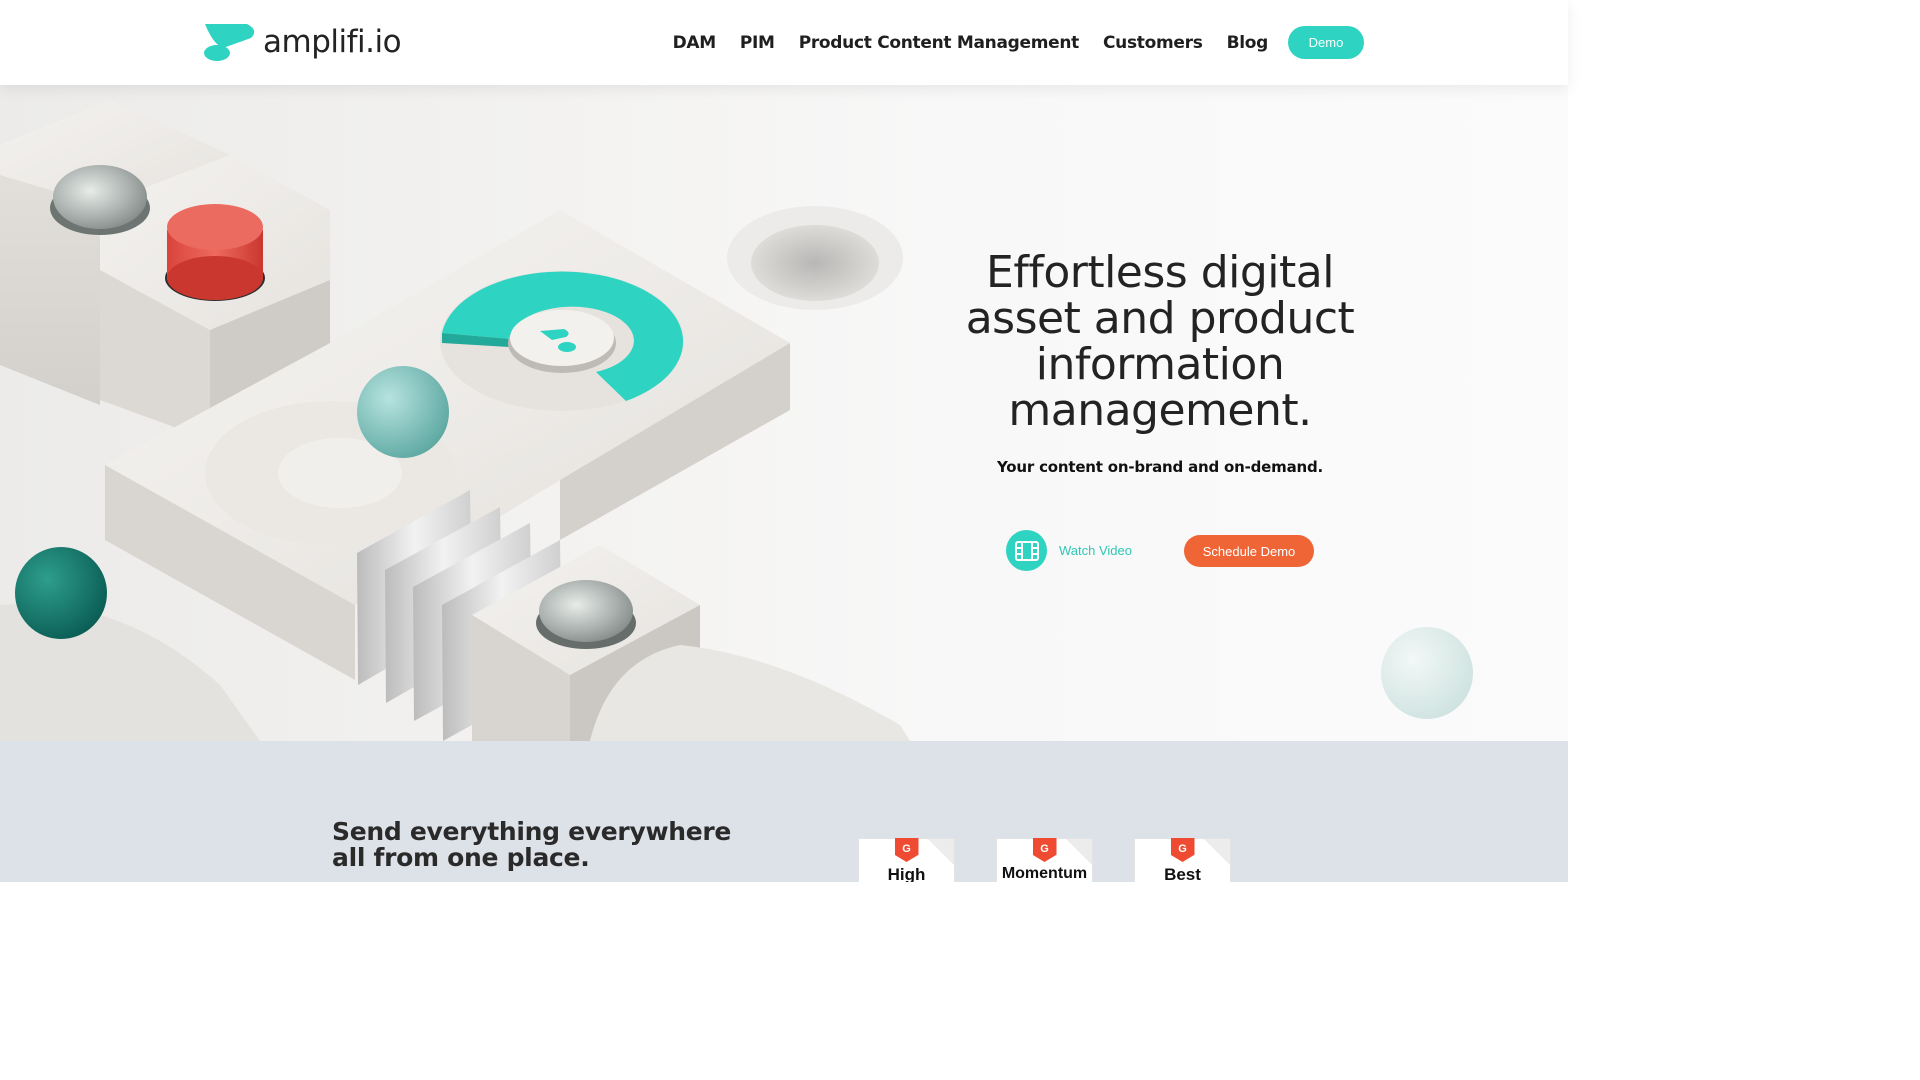  I want to click on g2-badge-best: G Best, so click(1182, 860).